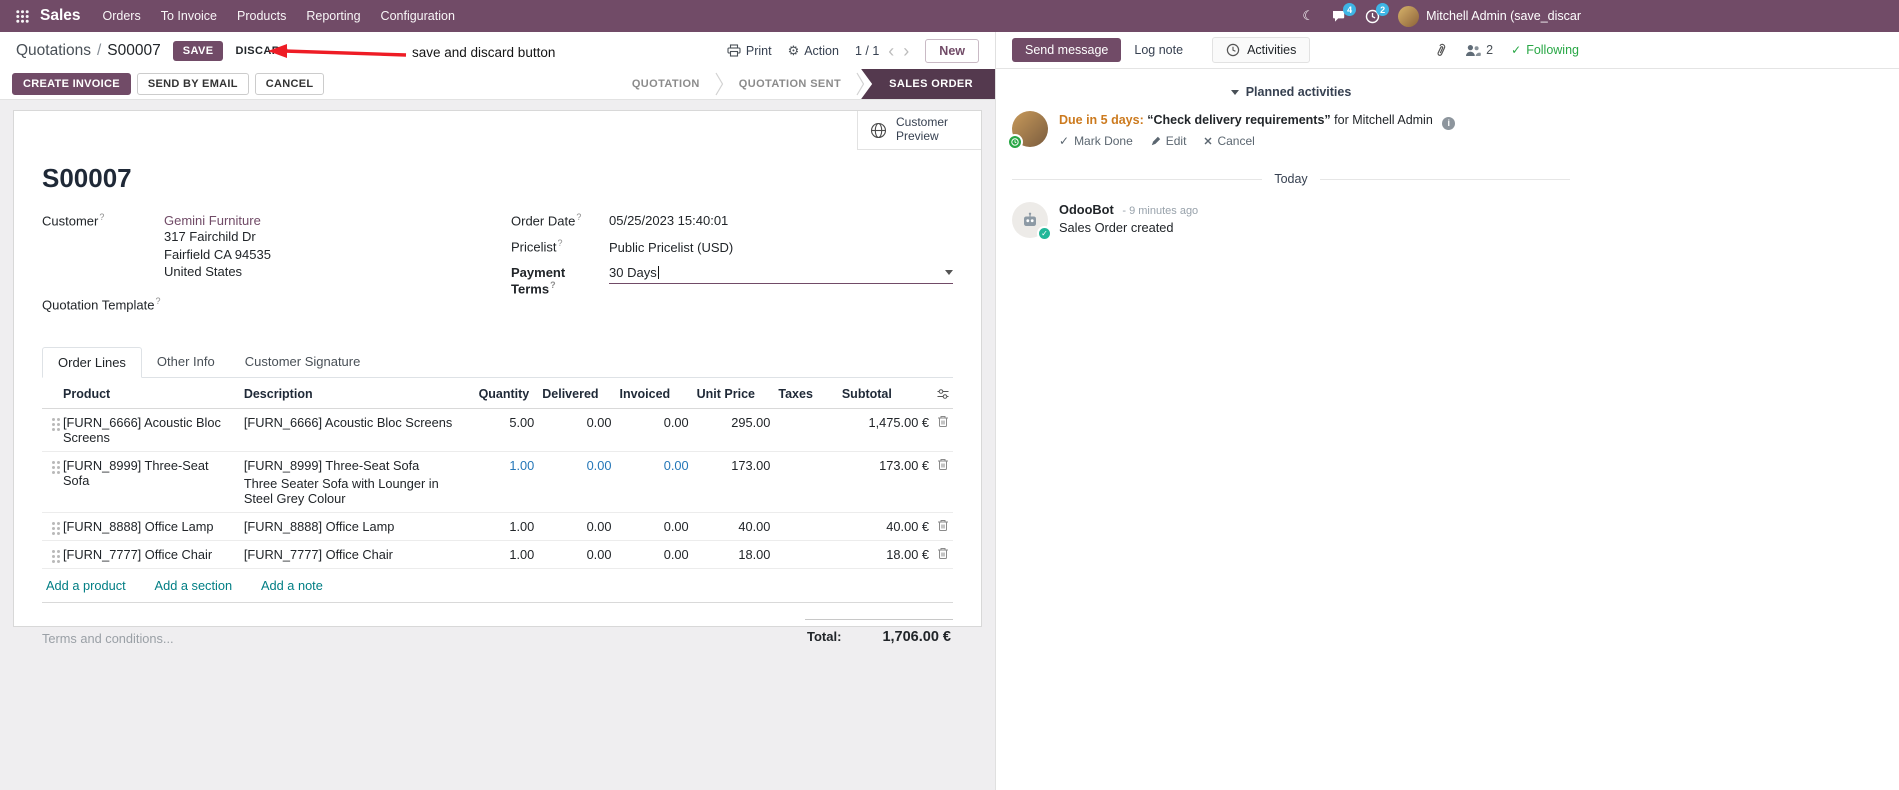 This screenshot has height=790, width=1899. What do you see at coordinates (891, 51) in the screenshot?
I see `pager-previous-icon: ‹` at bounding box center [891, 51].